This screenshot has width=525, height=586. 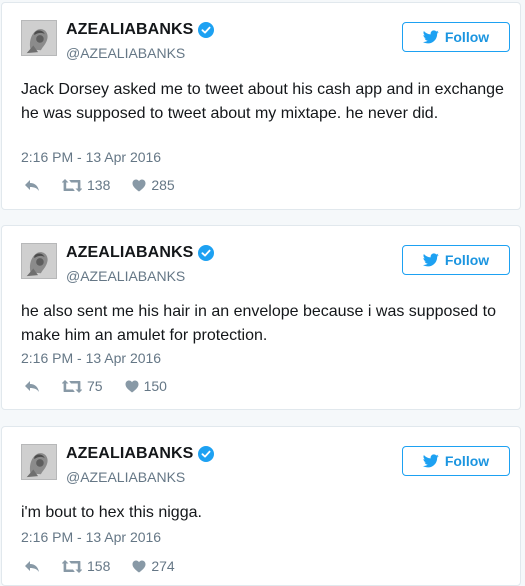 I want to click on like-count: 274, so click(x=163, y=566).